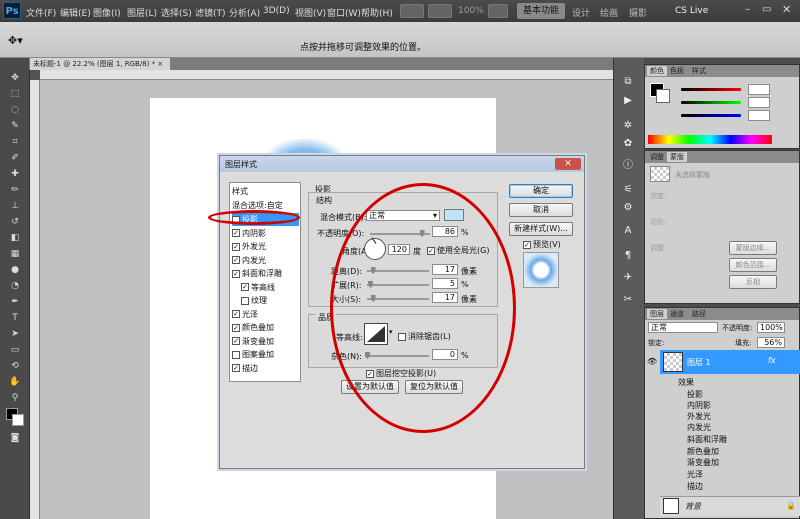 The width and height of the screenshot is (800, 519). What do you see at coordinates (274, 300) in the screenshot?
I see `style-item: 纹理` at bounding box center [274, 300].